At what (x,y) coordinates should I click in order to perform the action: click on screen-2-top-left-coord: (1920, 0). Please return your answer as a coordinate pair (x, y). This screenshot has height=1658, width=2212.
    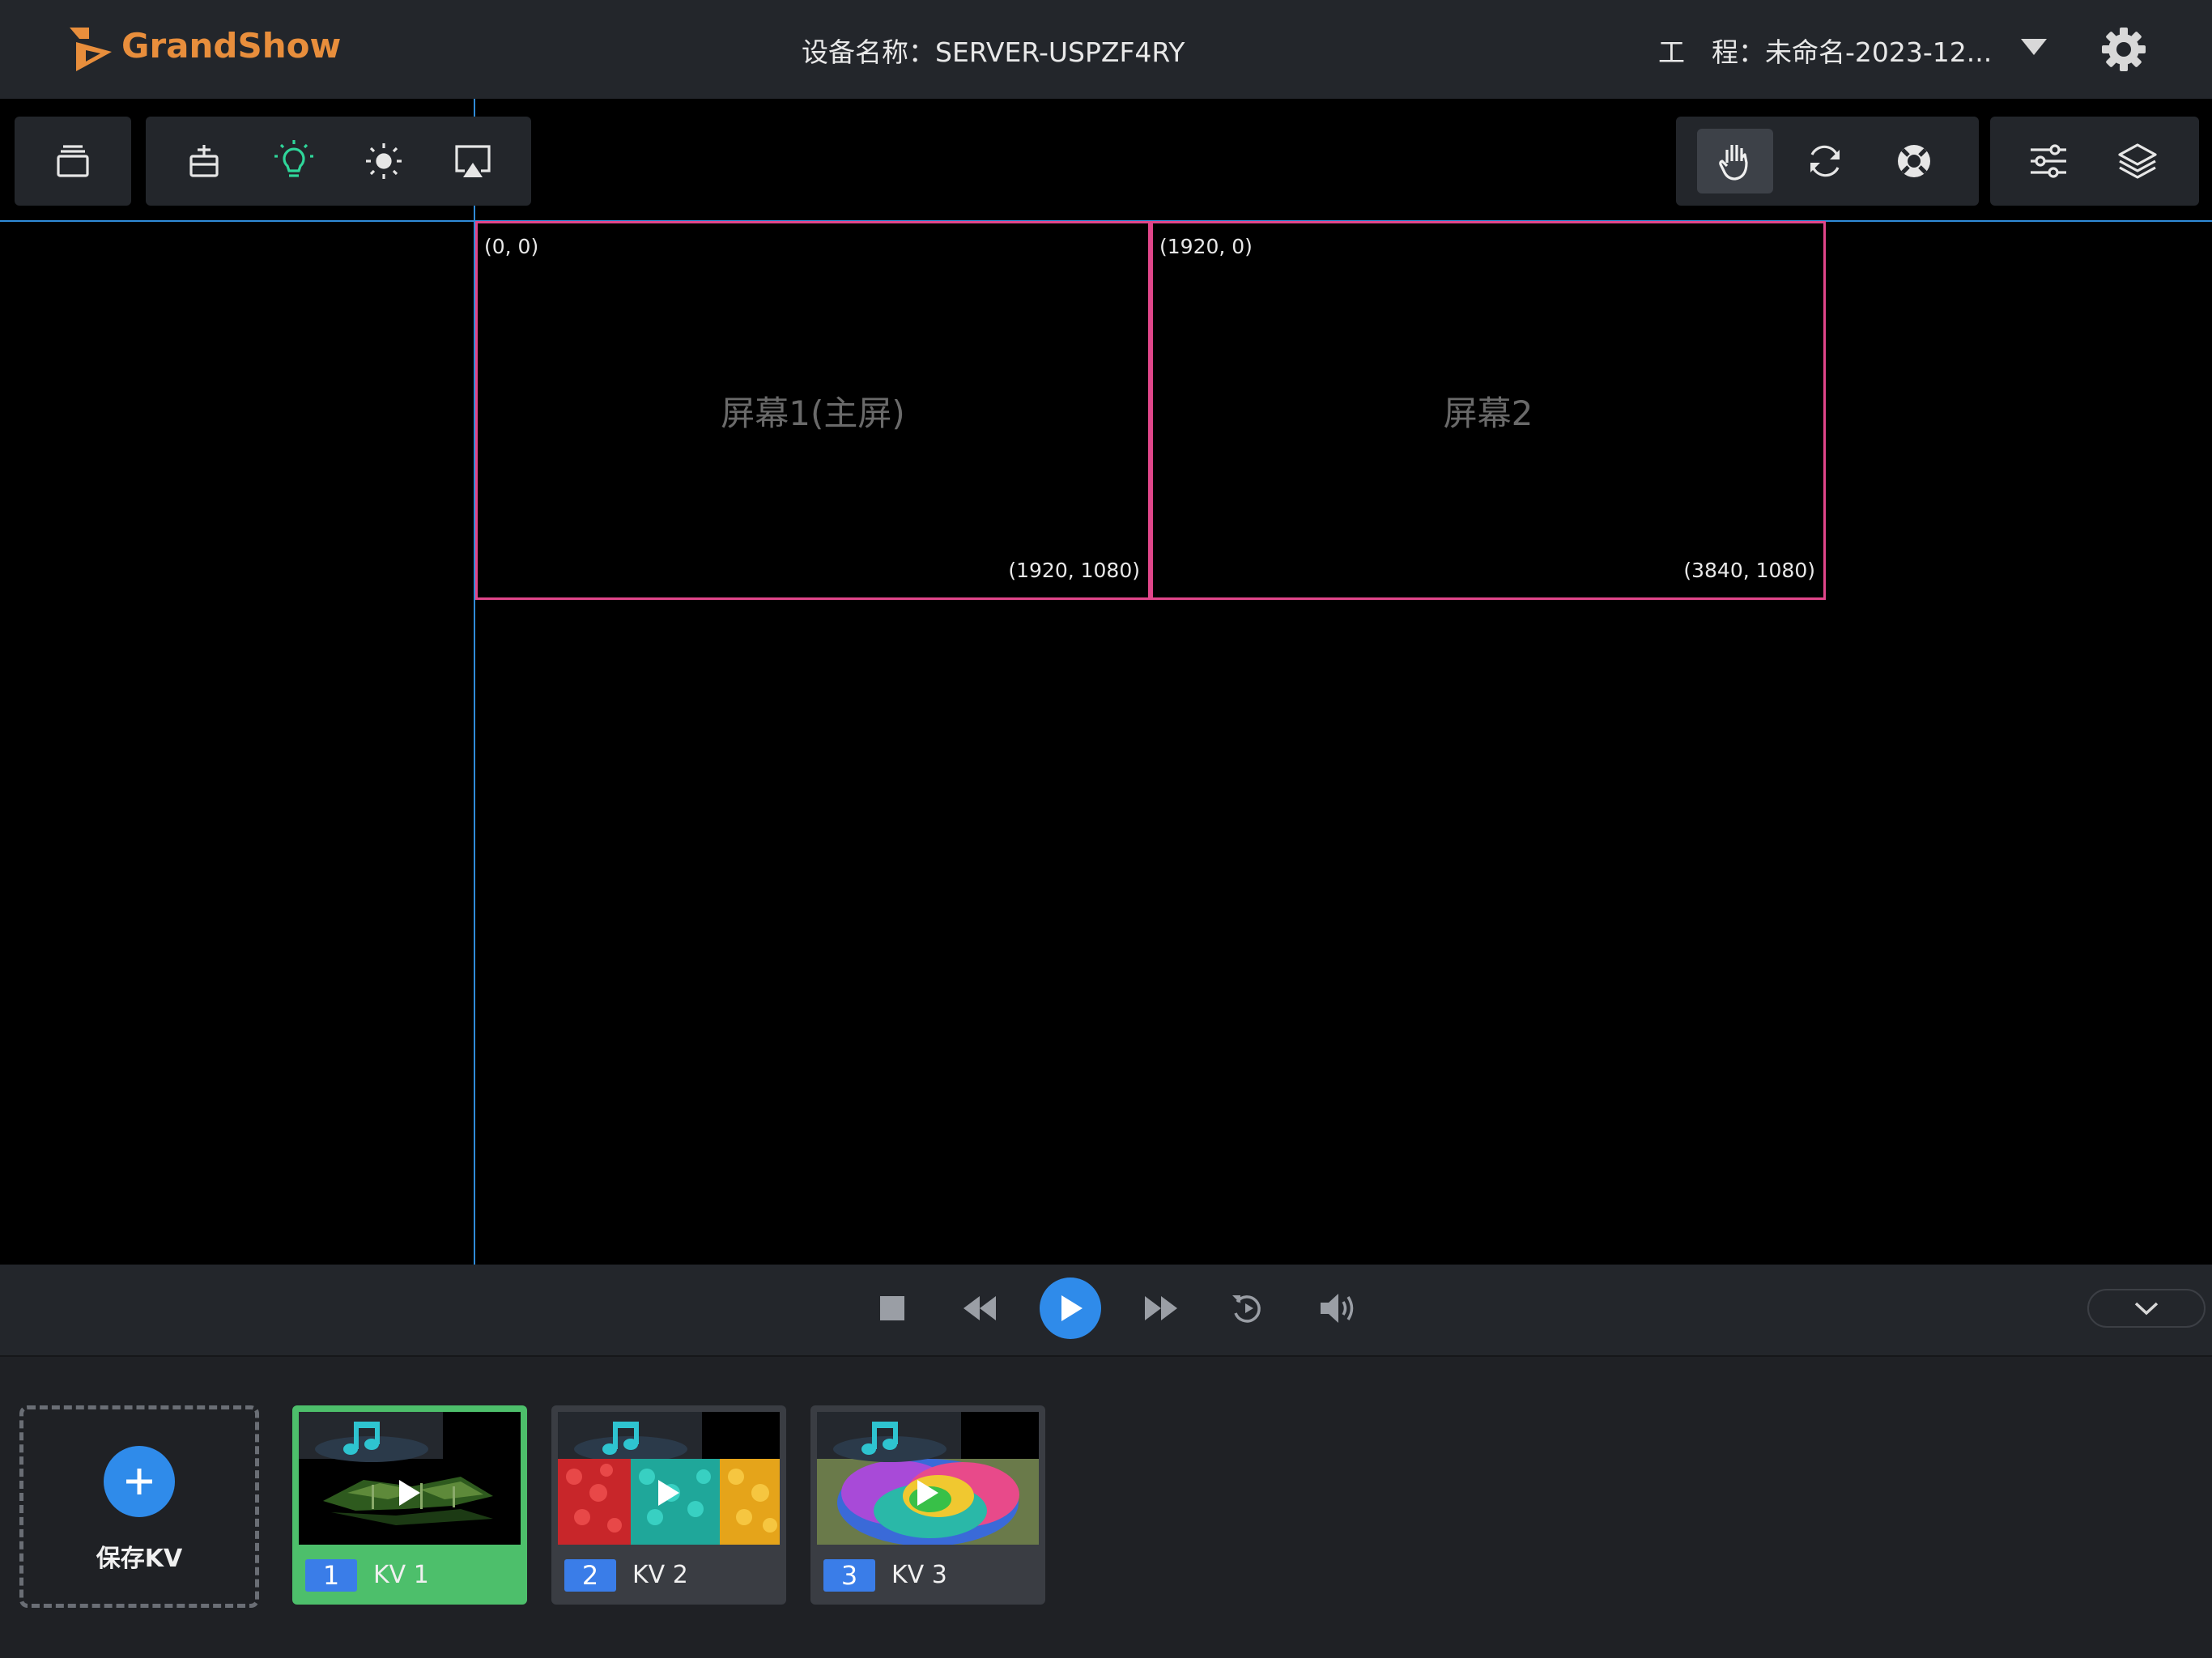
    Looking at the image, I should click on (1206, 246).